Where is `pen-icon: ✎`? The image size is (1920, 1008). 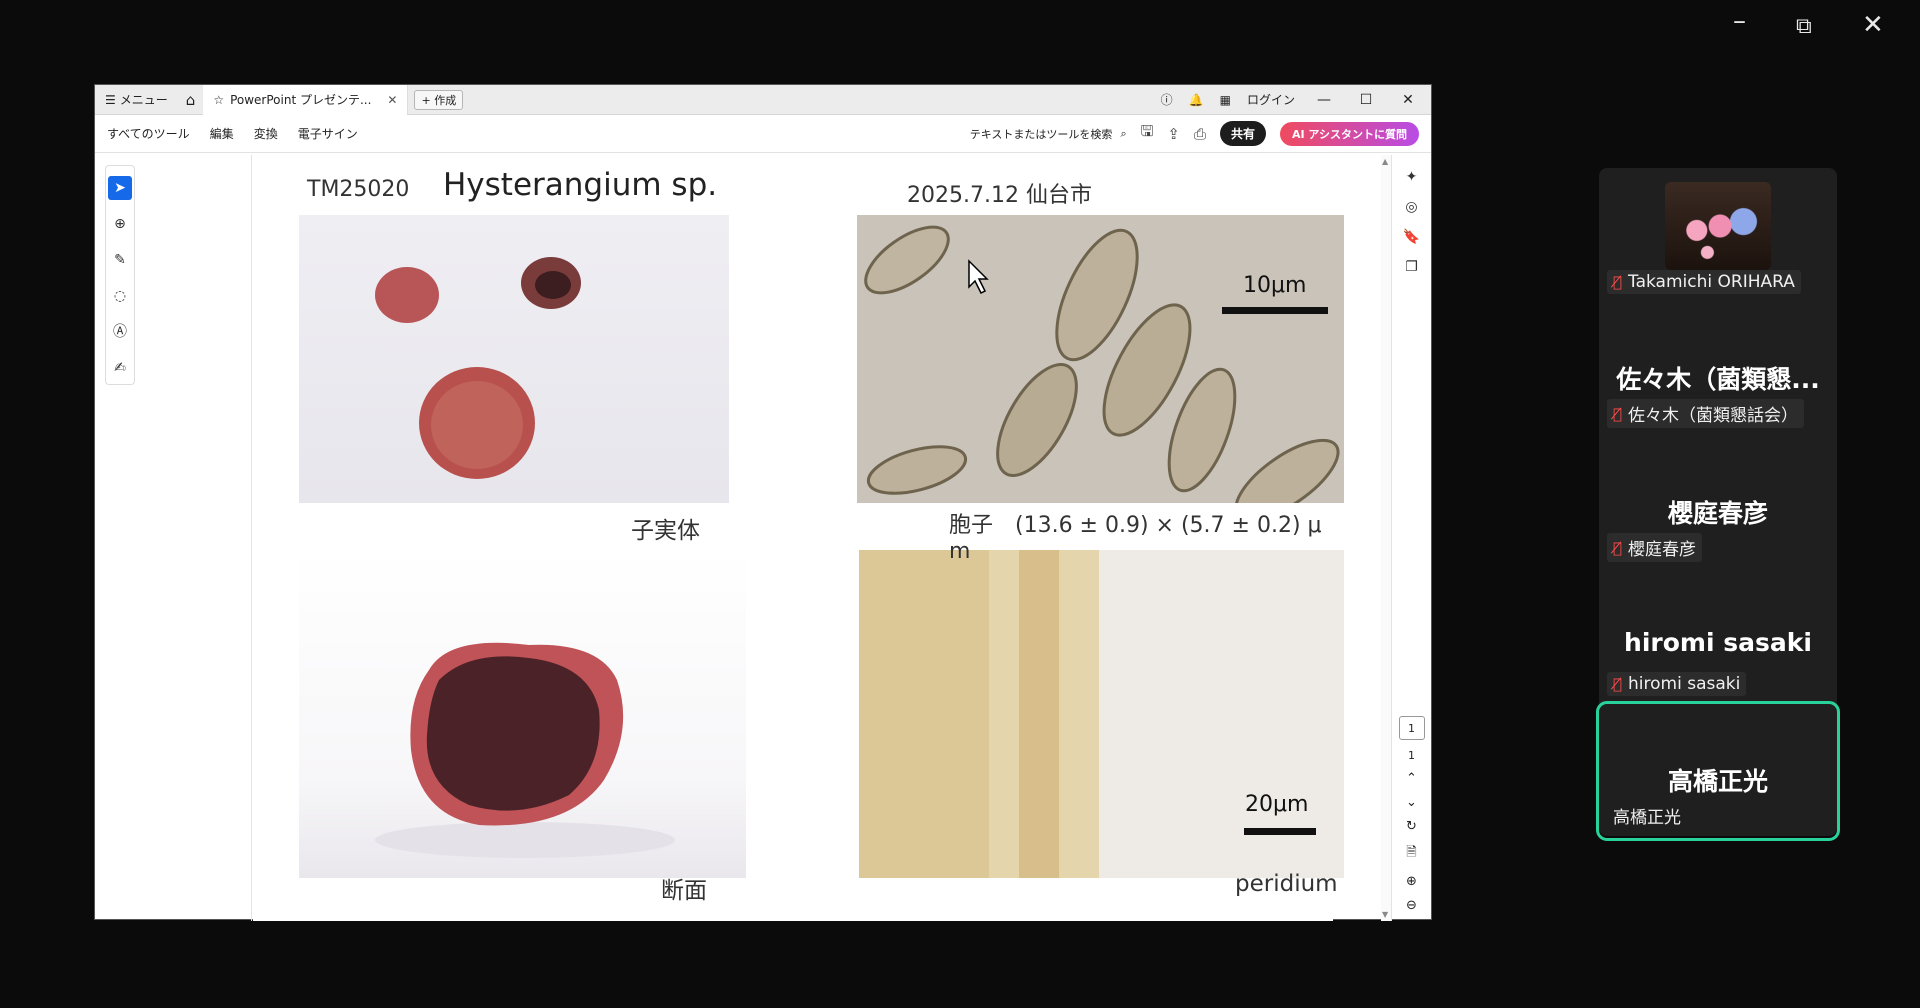 pen-icon: ✎ is located at coordinates (120, 260).